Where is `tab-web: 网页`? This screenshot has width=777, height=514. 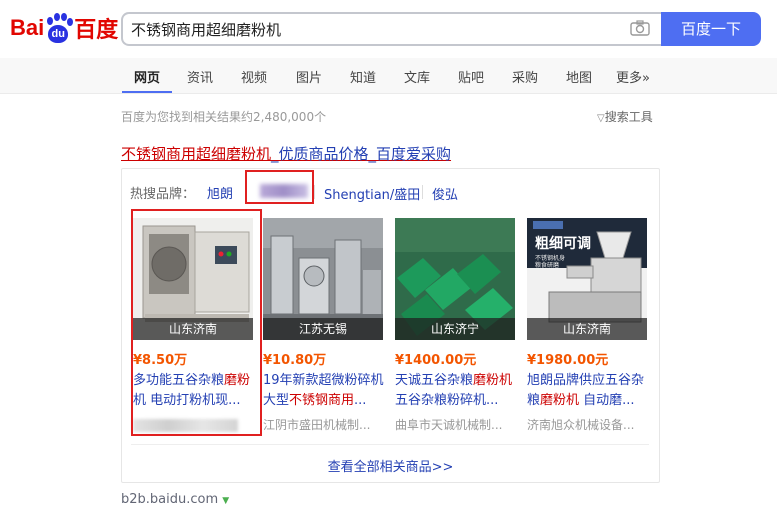
tab-web: 网页 is located at coordinates (147, 76).